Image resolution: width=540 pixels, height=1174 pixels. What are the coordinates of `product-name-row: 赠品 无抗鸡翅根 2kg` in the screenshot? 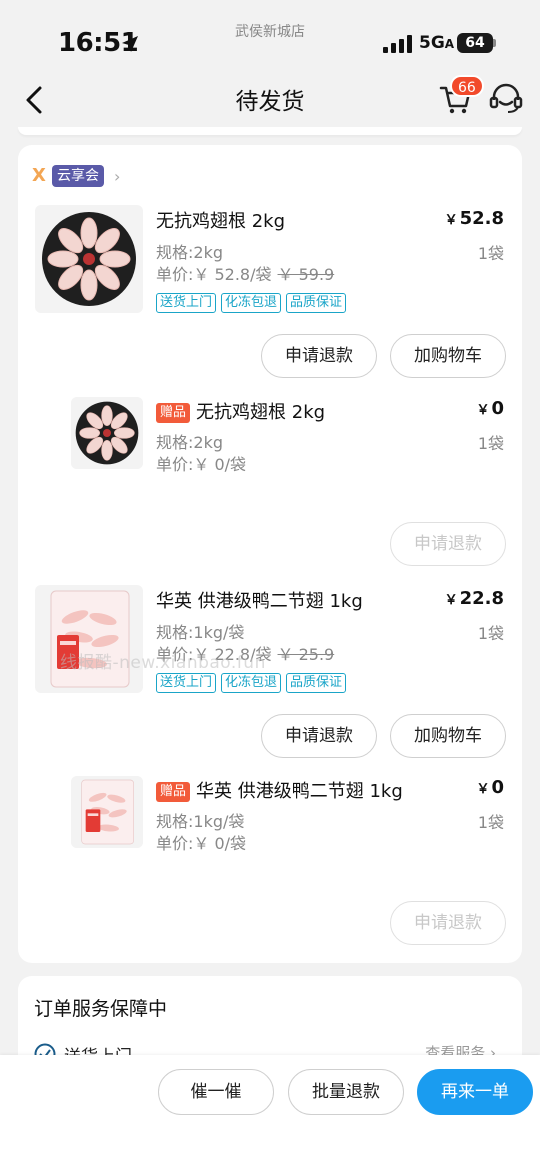 It's located at (240, 411).